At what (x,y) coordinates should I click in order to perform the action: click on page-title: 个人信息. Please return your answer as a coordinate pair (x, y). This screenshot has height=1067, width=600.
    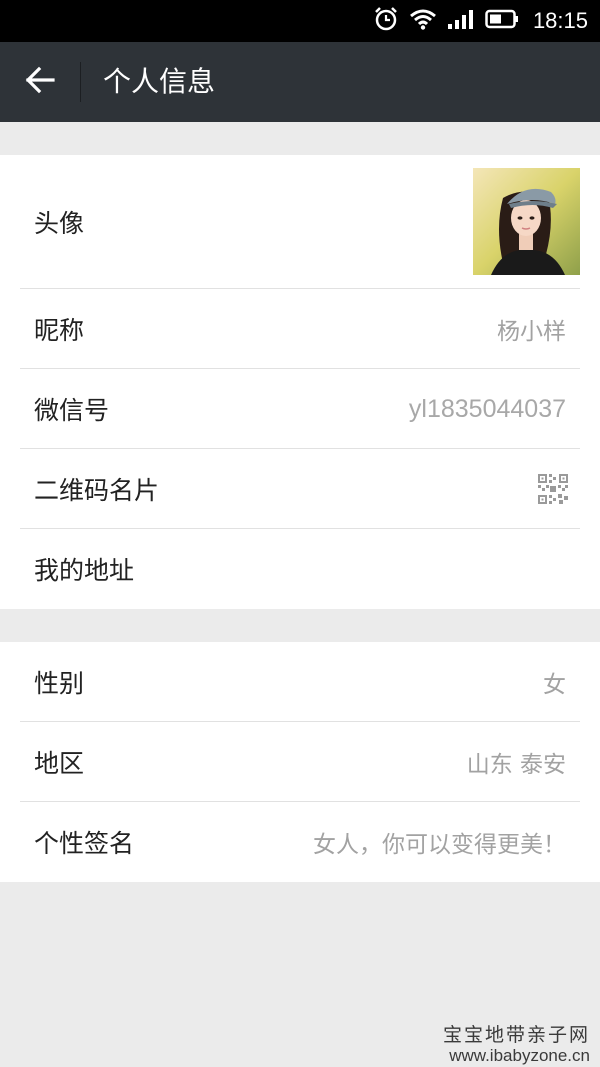
    Looking at the image, I should click on (159, 81).